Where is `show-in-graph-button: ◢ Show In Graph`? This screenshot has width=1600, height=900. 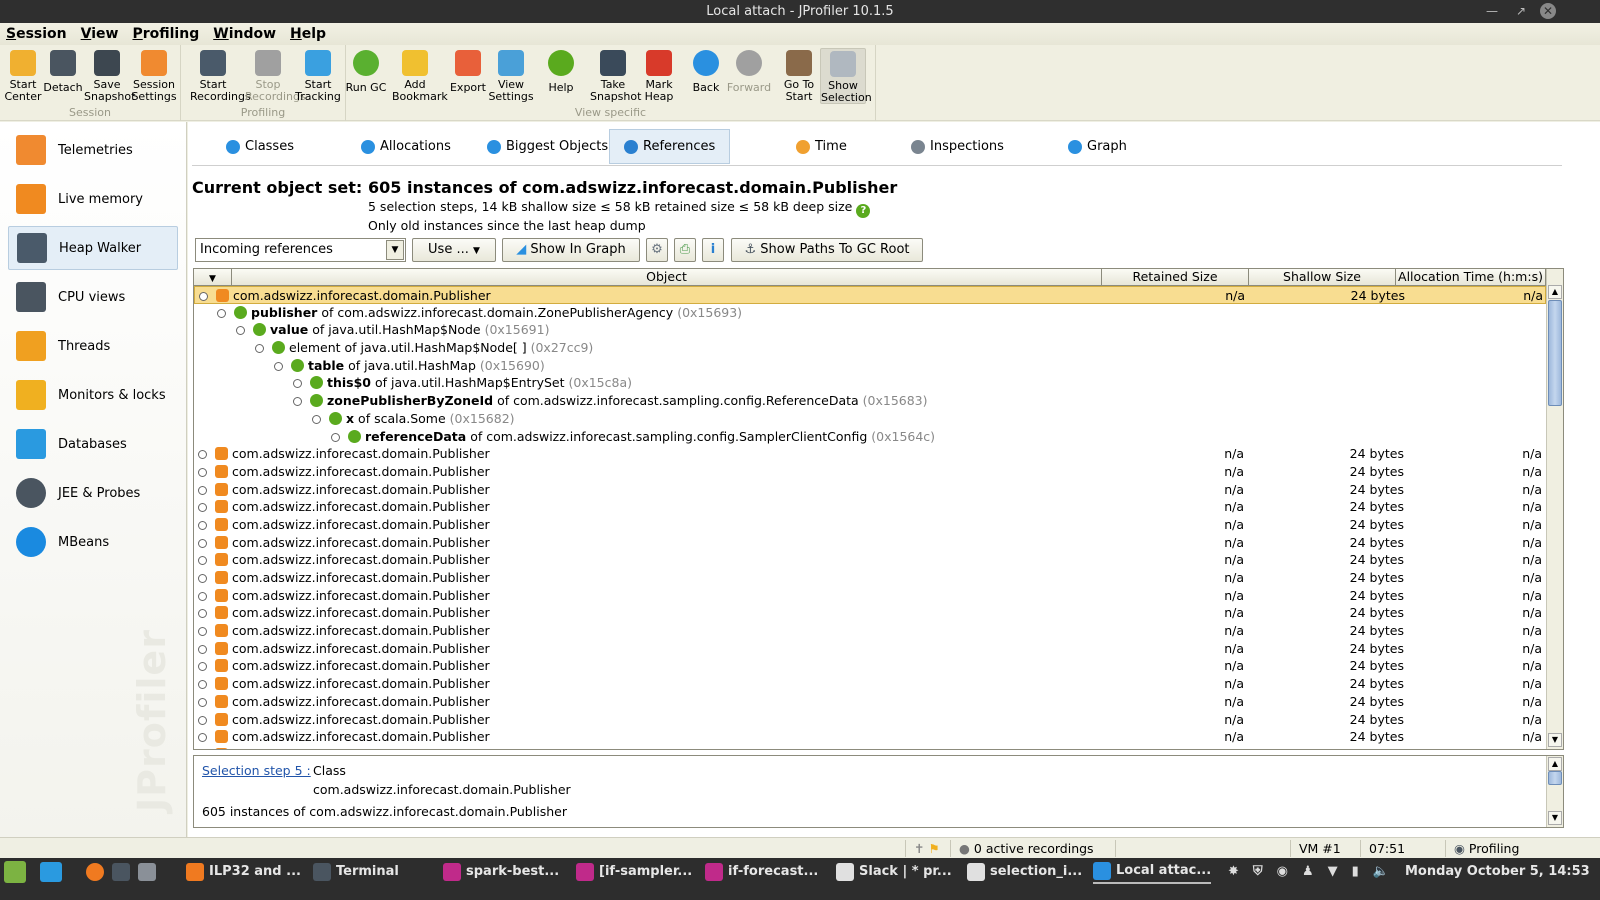
show-in-graph-button: ◢ Show In Graph is located at coordinates (571, 250).